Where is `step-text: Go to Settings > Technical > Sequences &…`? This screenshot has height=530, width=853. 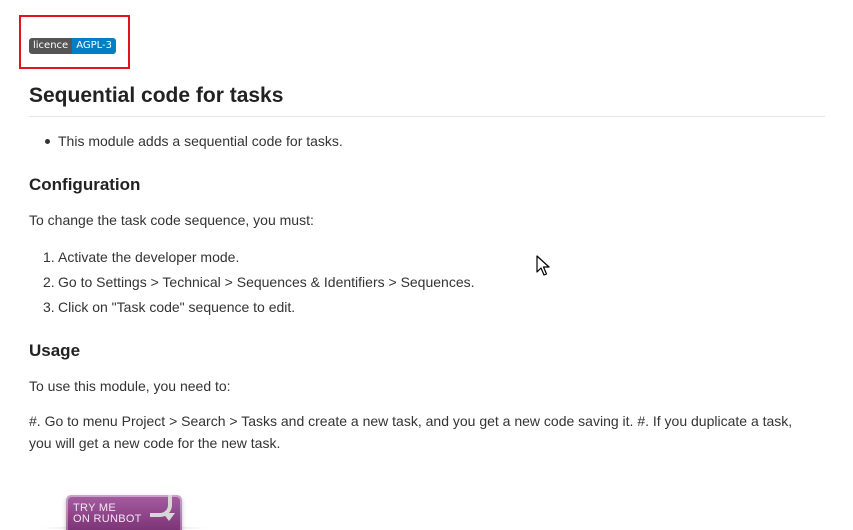 step-text: Go to Settings > Technical > Sequences &… is located at coordinates (266, 282).